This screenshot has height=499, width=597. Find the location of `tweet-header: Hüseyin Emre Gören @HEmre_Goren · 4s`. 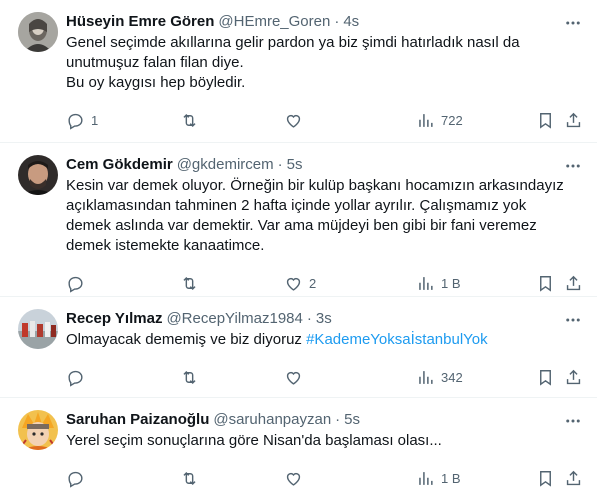

tweet-header: Hüseyin Emre Gören @HEmre_Goren · 4s is located at coordinates (323, 22).